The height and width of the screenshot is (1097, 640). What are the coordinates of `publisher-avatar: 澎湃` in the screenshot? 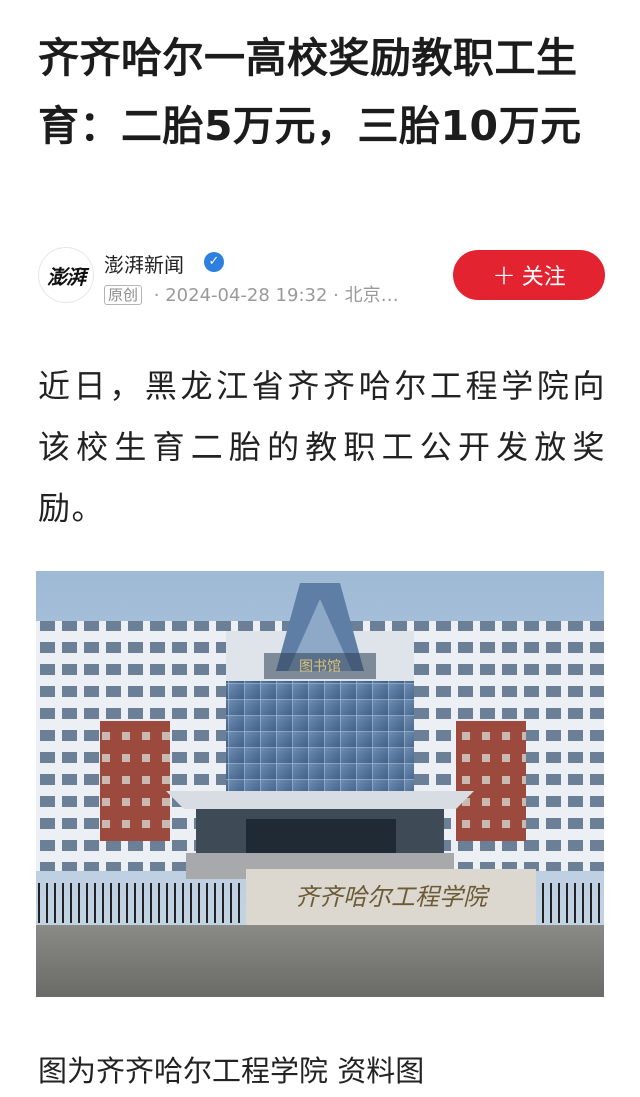 It's located at (66, 275).